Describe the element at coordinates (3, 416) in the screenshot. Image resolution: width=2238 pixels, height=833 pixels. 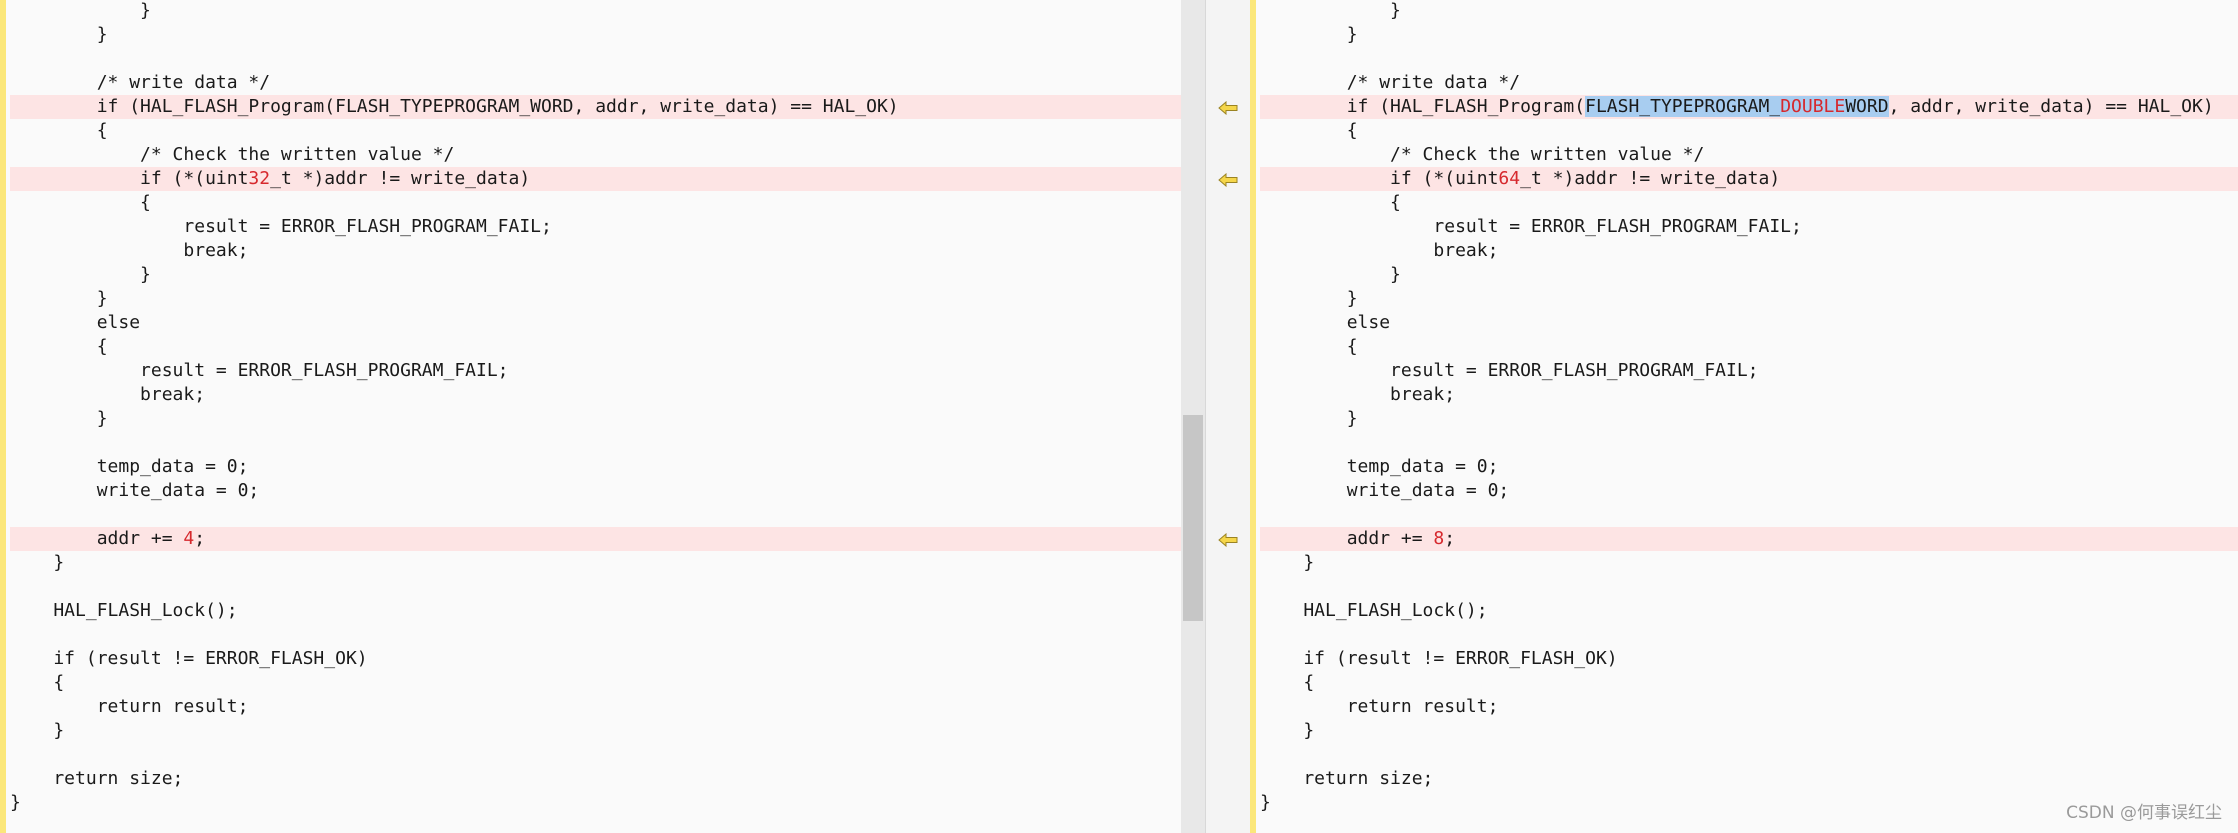
I see `left-diff-gutter` at that location.